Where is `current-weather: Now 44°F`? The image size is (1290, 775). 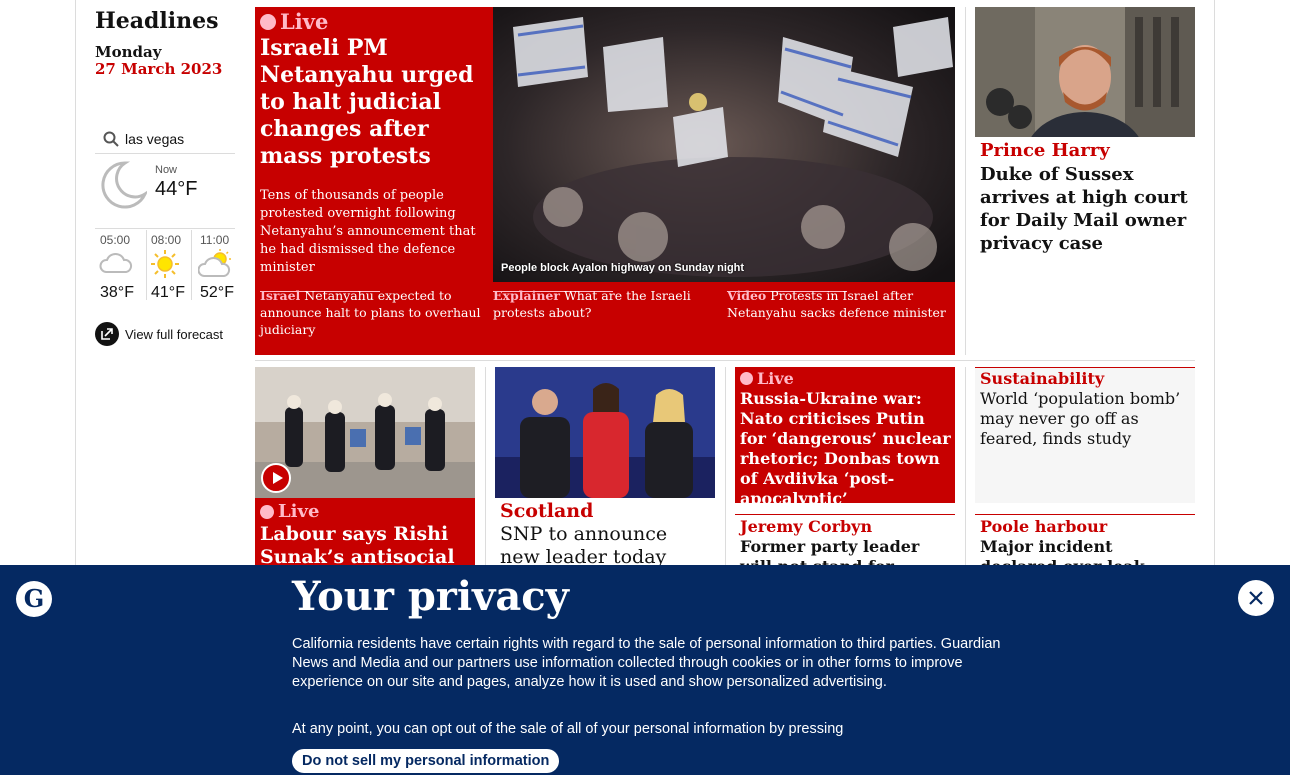
current-weather: Now 44°F is located at coordinates (165, 185).